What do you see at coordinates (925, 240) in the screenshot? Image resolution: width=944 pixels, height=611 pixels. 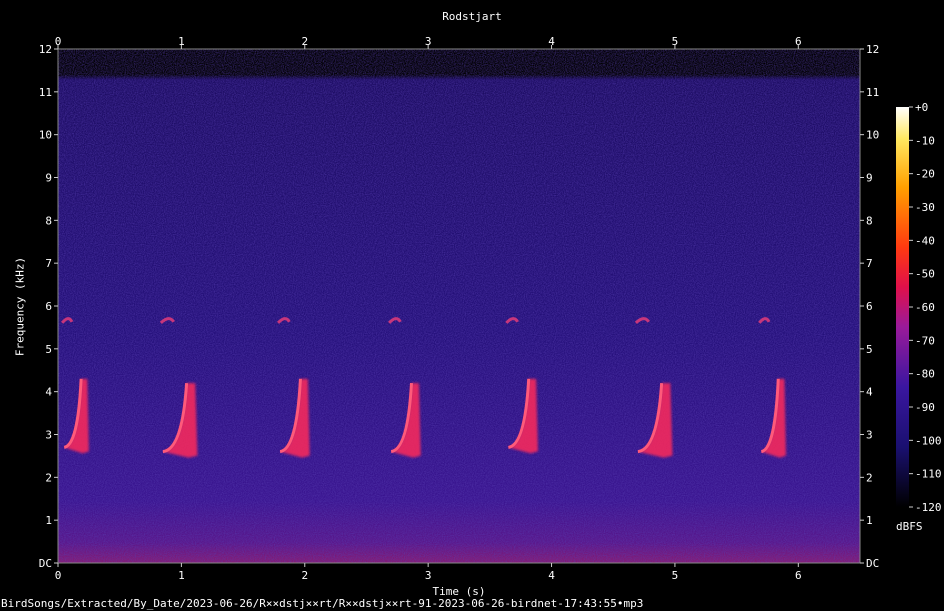 I see `colorbar-tick-label: -40` at bounding box center [925, 240].